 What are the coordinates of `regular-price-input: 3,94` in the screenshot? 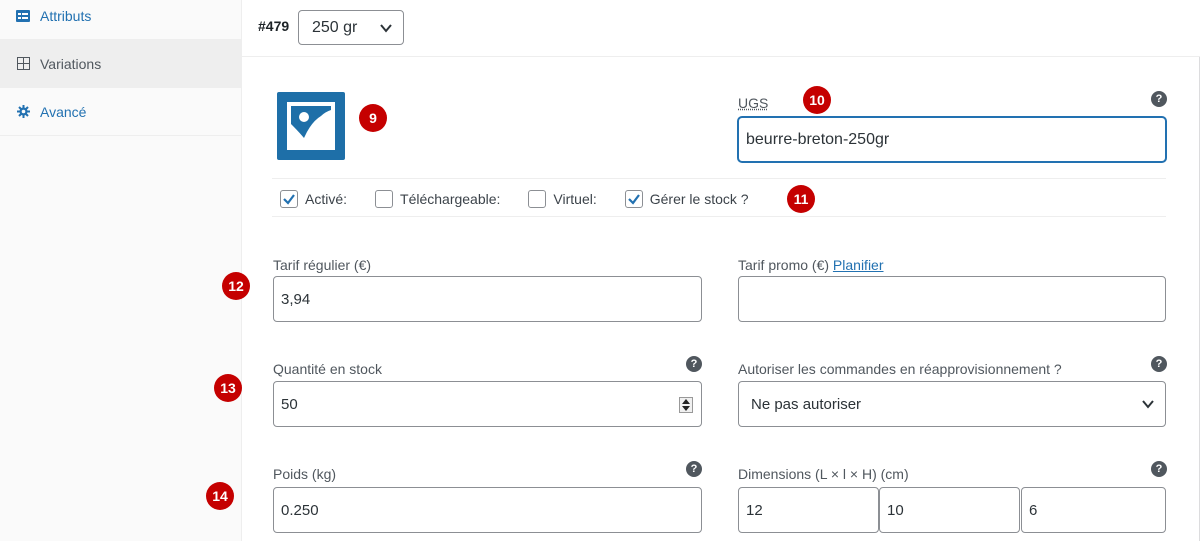 It's located at (487, 299).